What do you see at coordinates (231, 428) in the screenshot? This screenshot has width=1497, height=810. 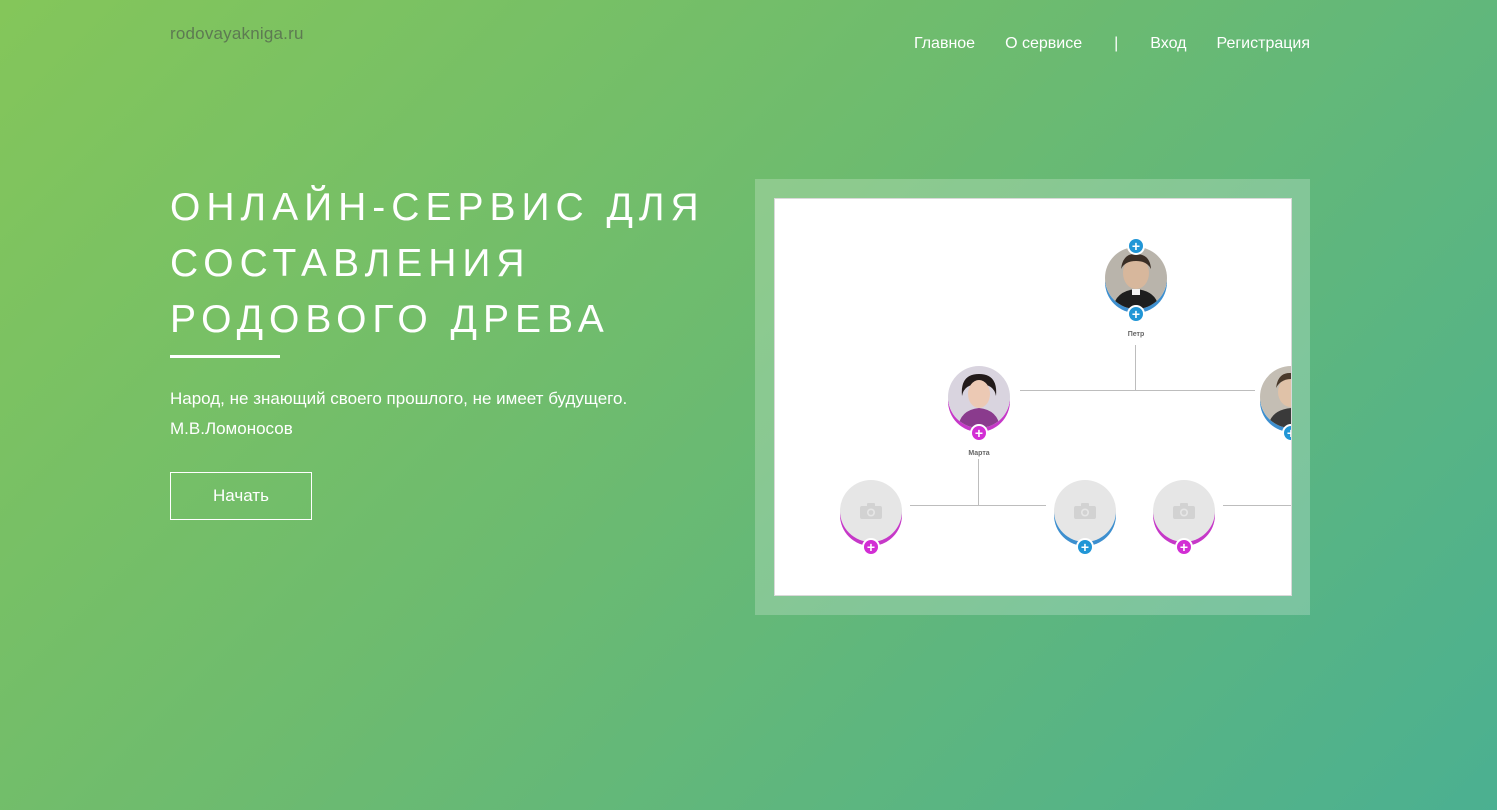 I see `quote-author: М.В.Ломоносов` at bounding box center [231, 428].